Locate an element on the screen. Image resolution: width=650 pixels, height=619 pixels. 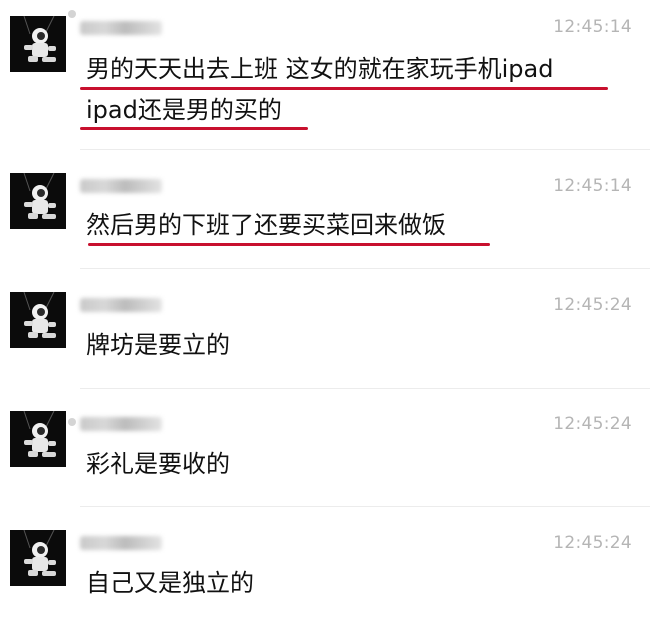
message-text-line-2: ipad还是男的买的 is located at coordinates (184, 110).